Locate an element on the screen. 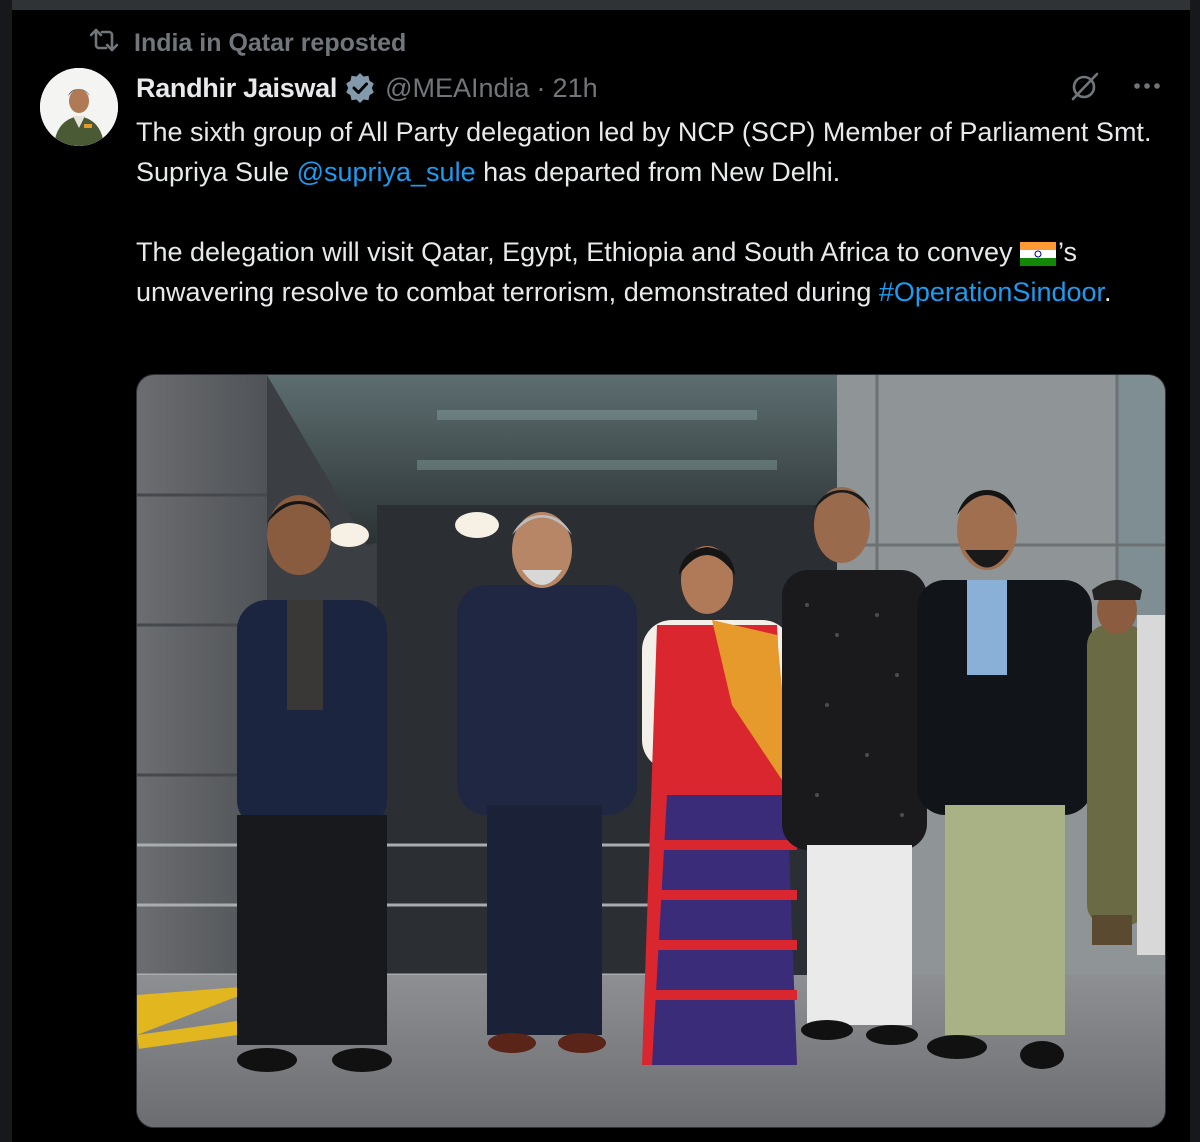  avatar is located at coordinates (79, 107).